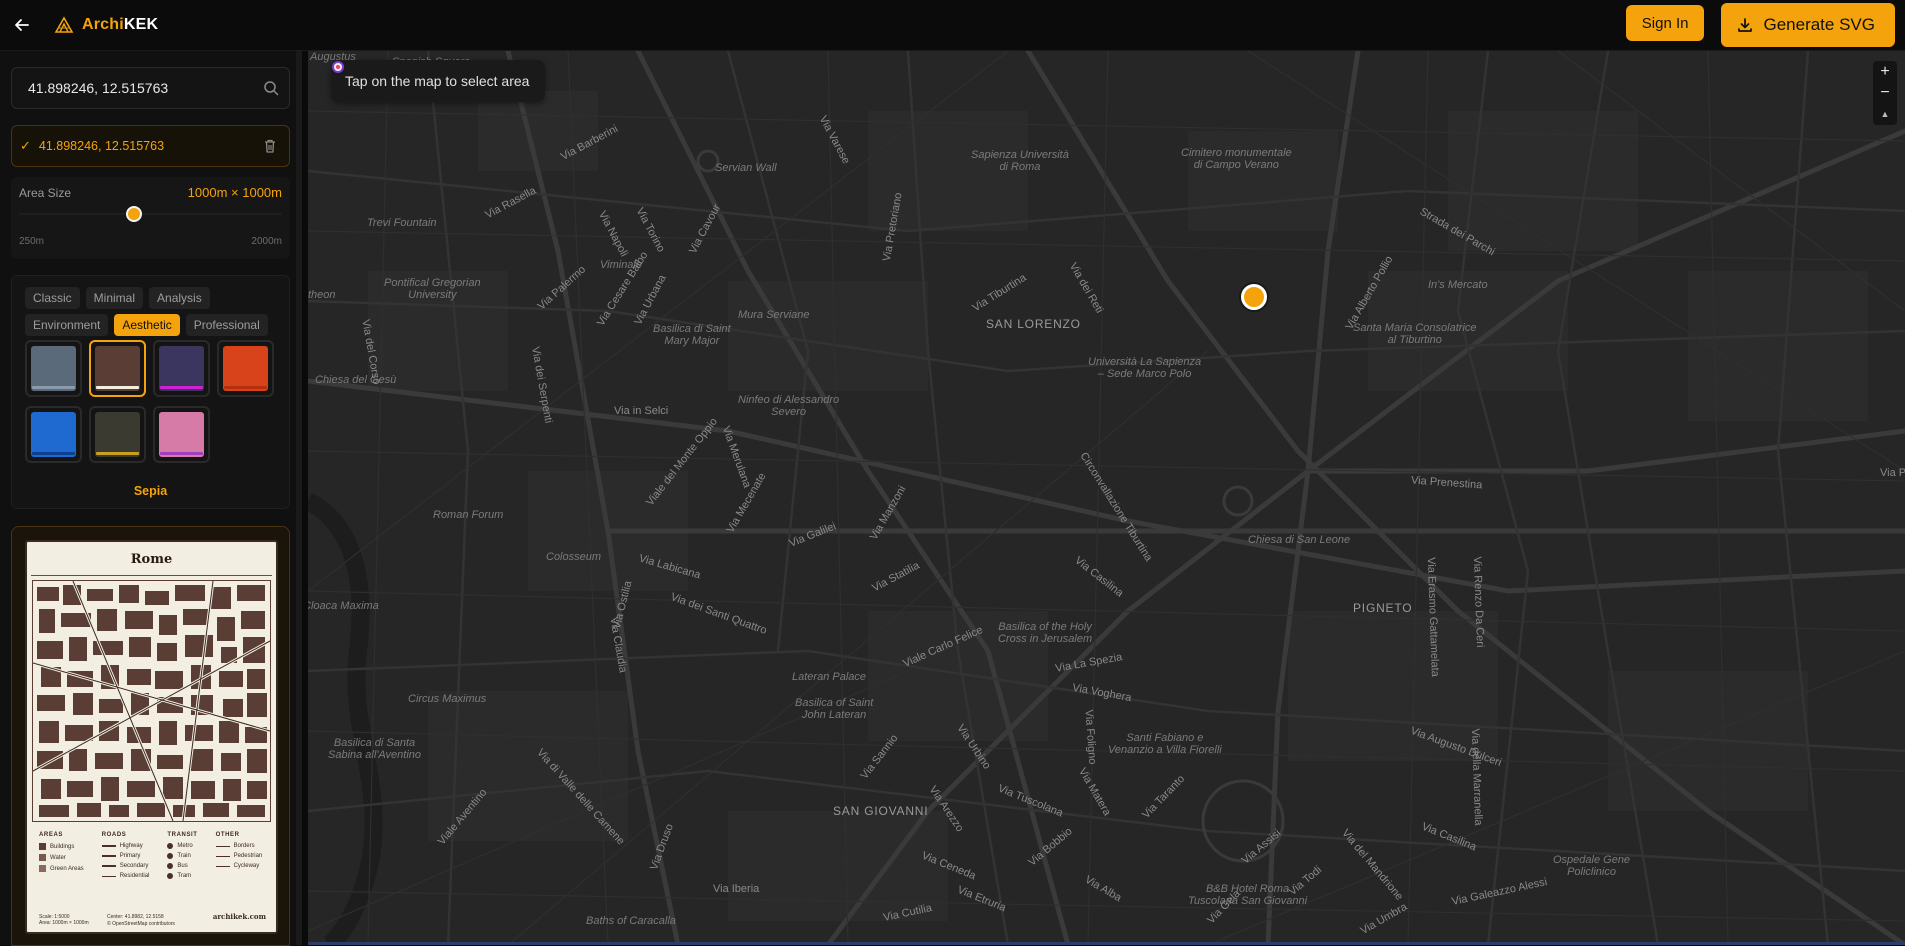  I want to click on search-input, so click(132, 88).